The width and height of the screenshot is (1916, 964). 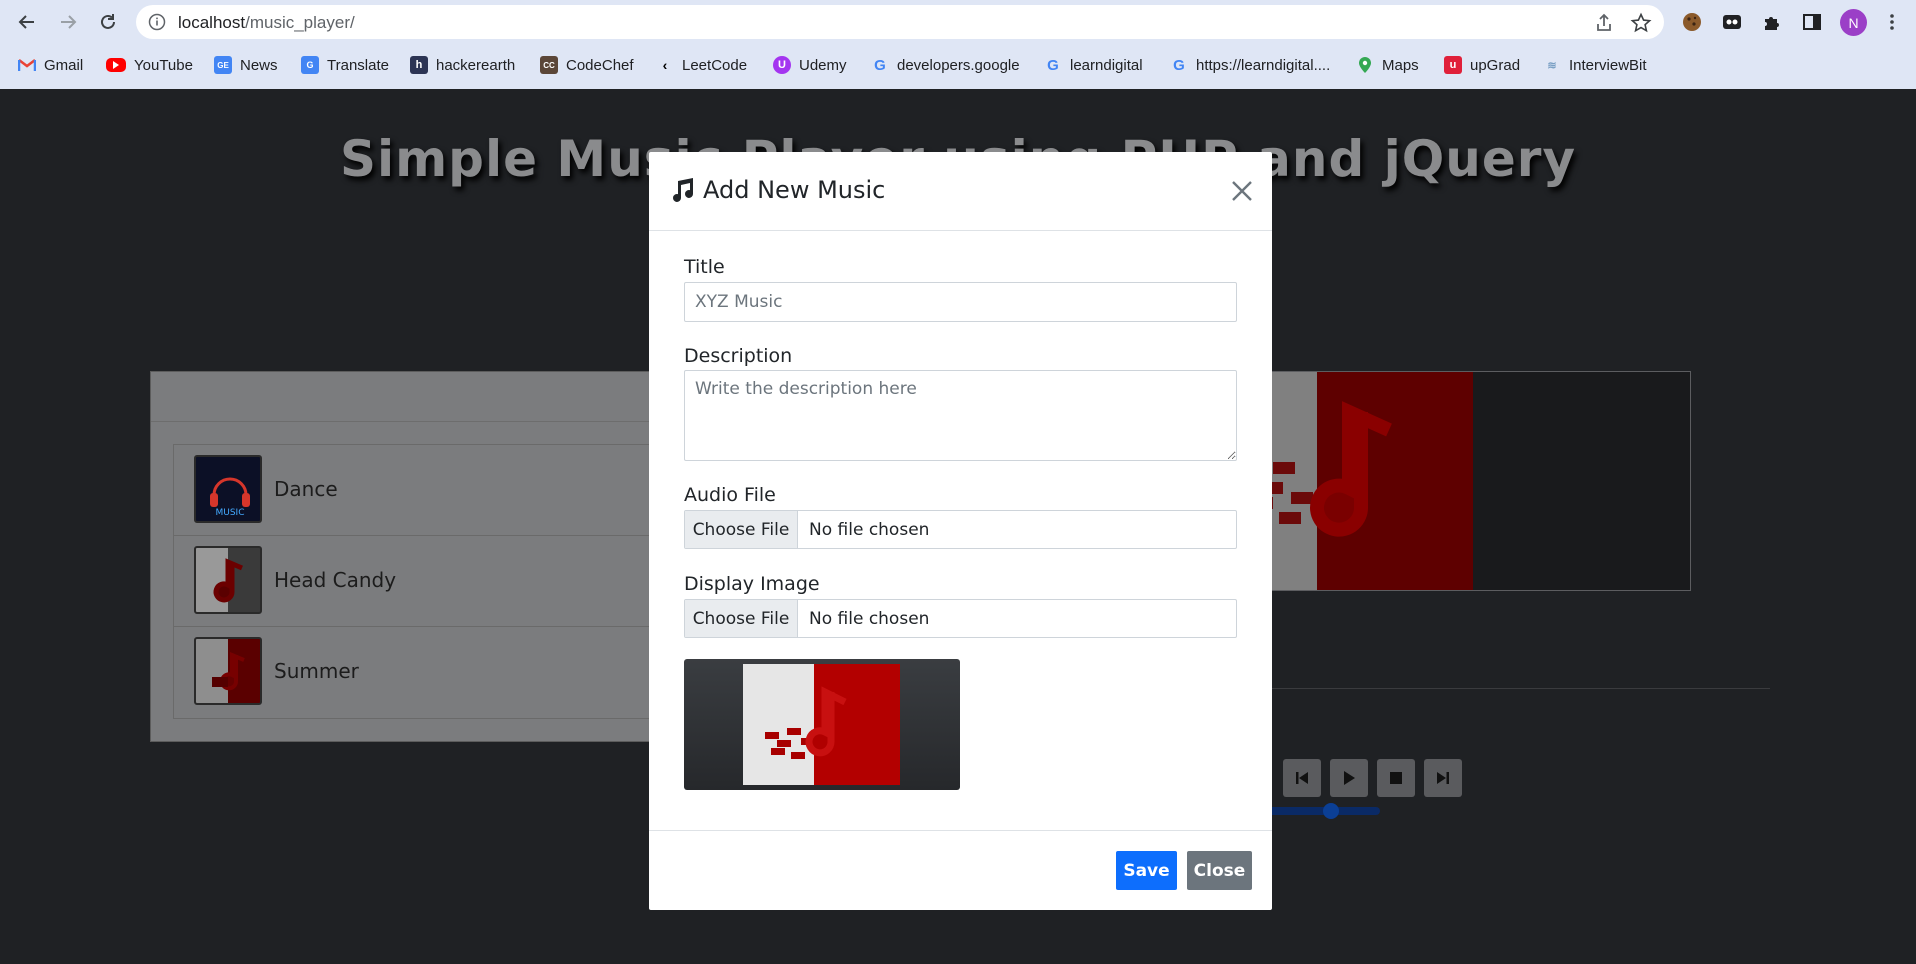 I want to click on close-button: Close, so click(x=1219, y=870).